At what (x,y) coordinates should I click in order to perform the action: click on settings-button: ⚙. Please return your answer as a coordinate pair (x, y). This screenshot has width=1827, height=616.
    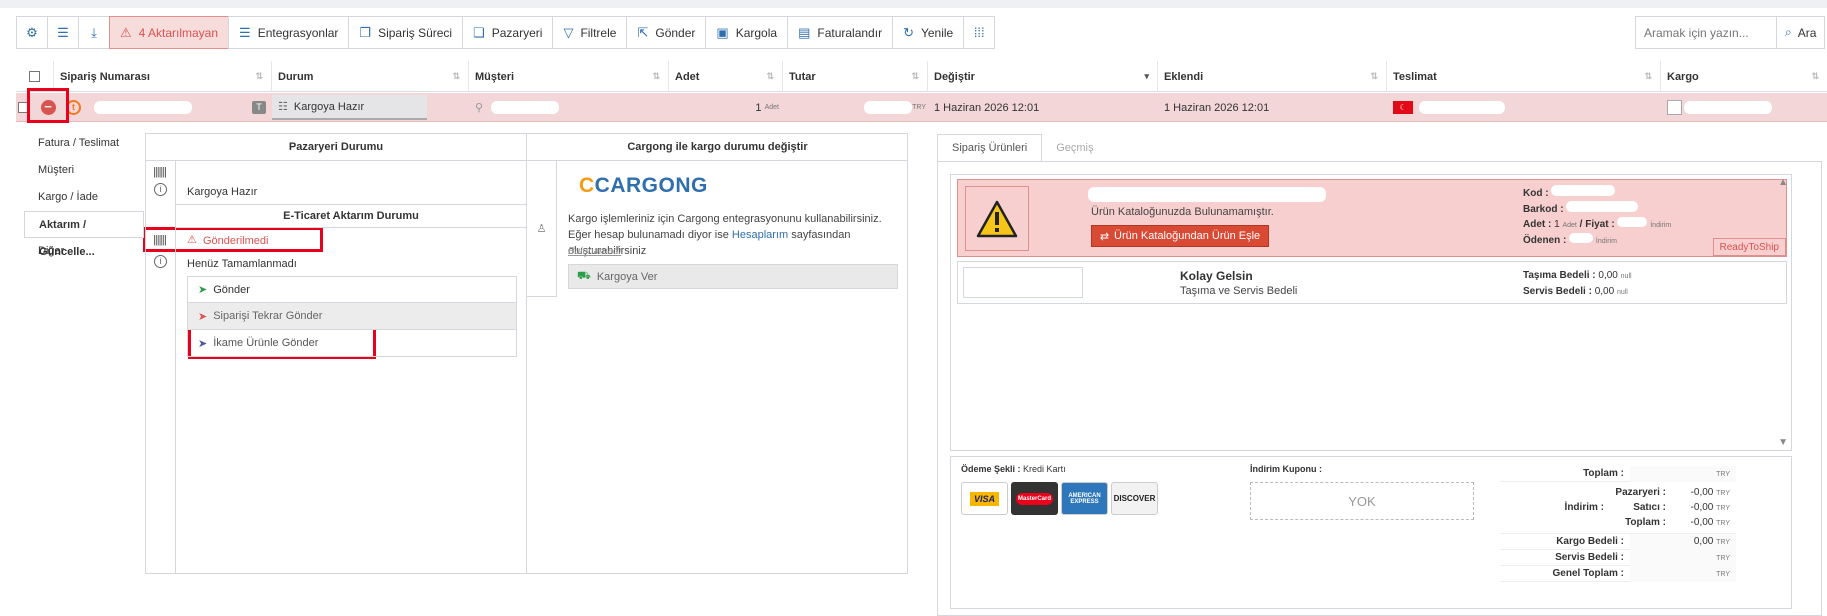
    Looking at the image, I should click on (32, 32).